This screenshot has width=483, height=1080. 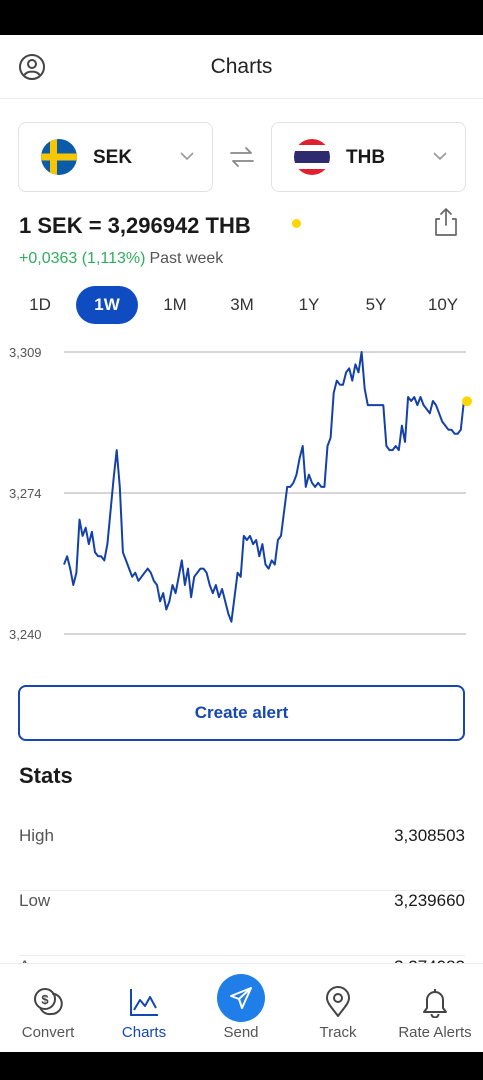 I want to click on y-tick-label: 3,240, so click(x=25, y=634).